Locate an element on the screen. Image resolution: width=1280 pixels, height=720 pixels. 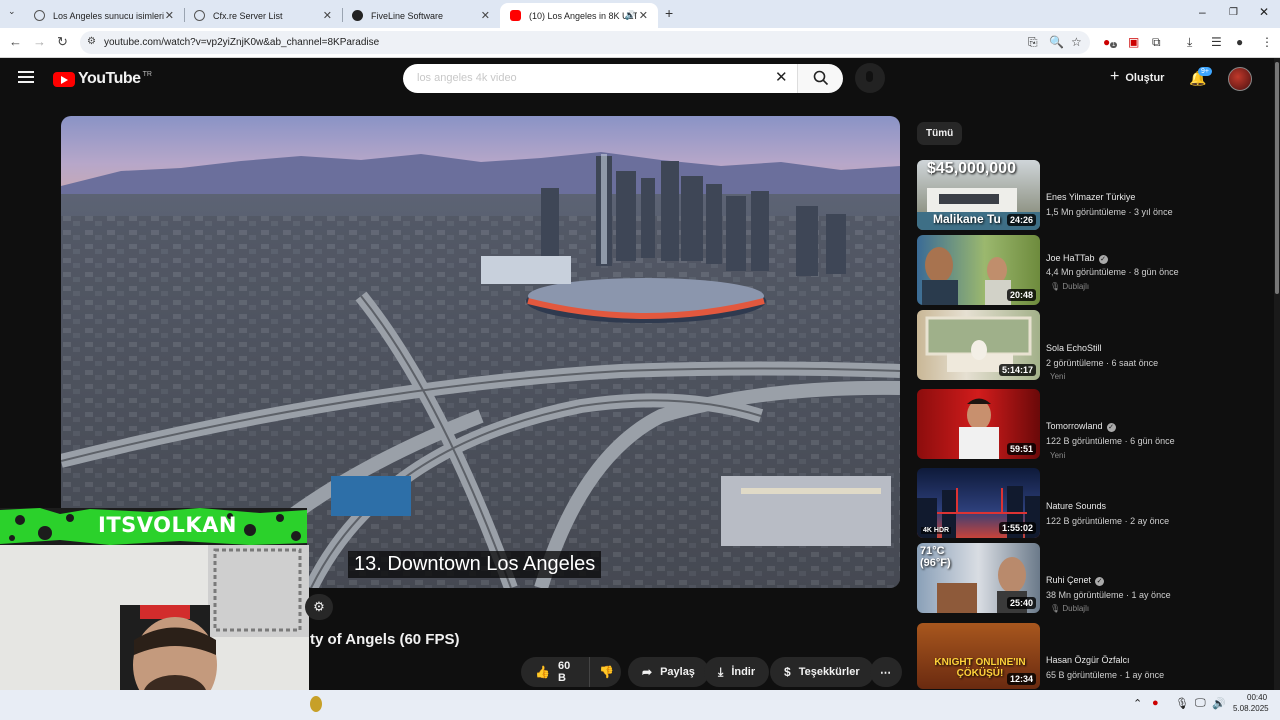
channel-label: Ruhi Çenet is located at coordinates (1069, 580).